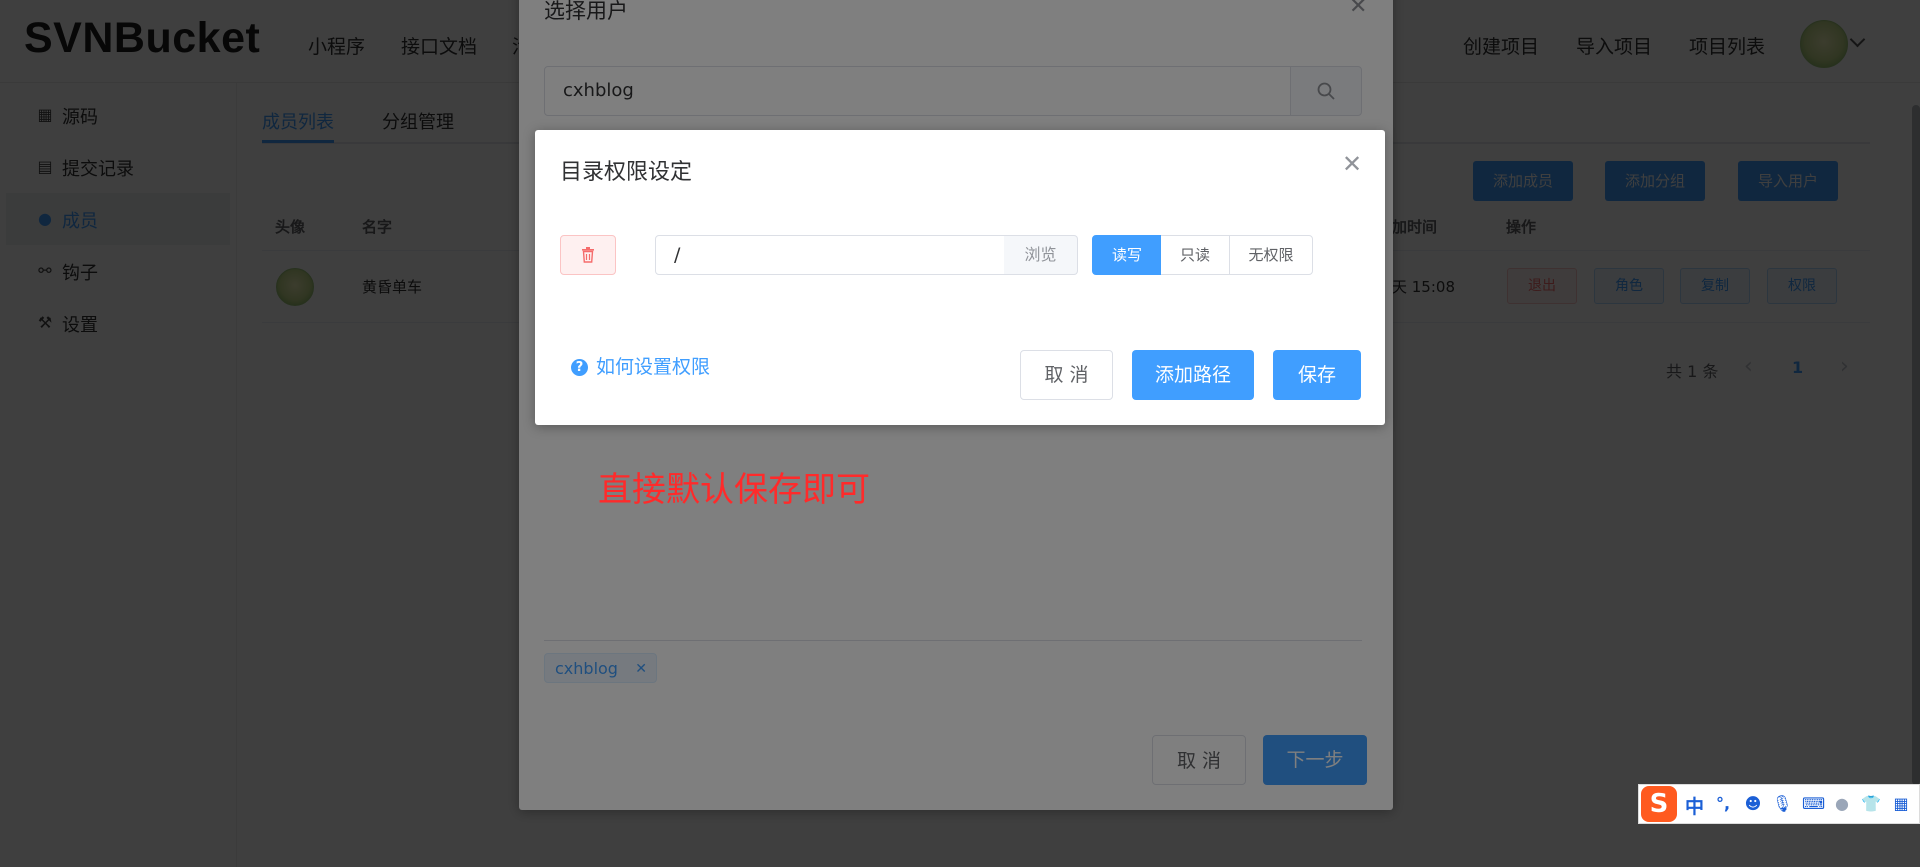 The image size is (1920, 867). I want to click on emoji-icon: ☻, so click(1753, 804).